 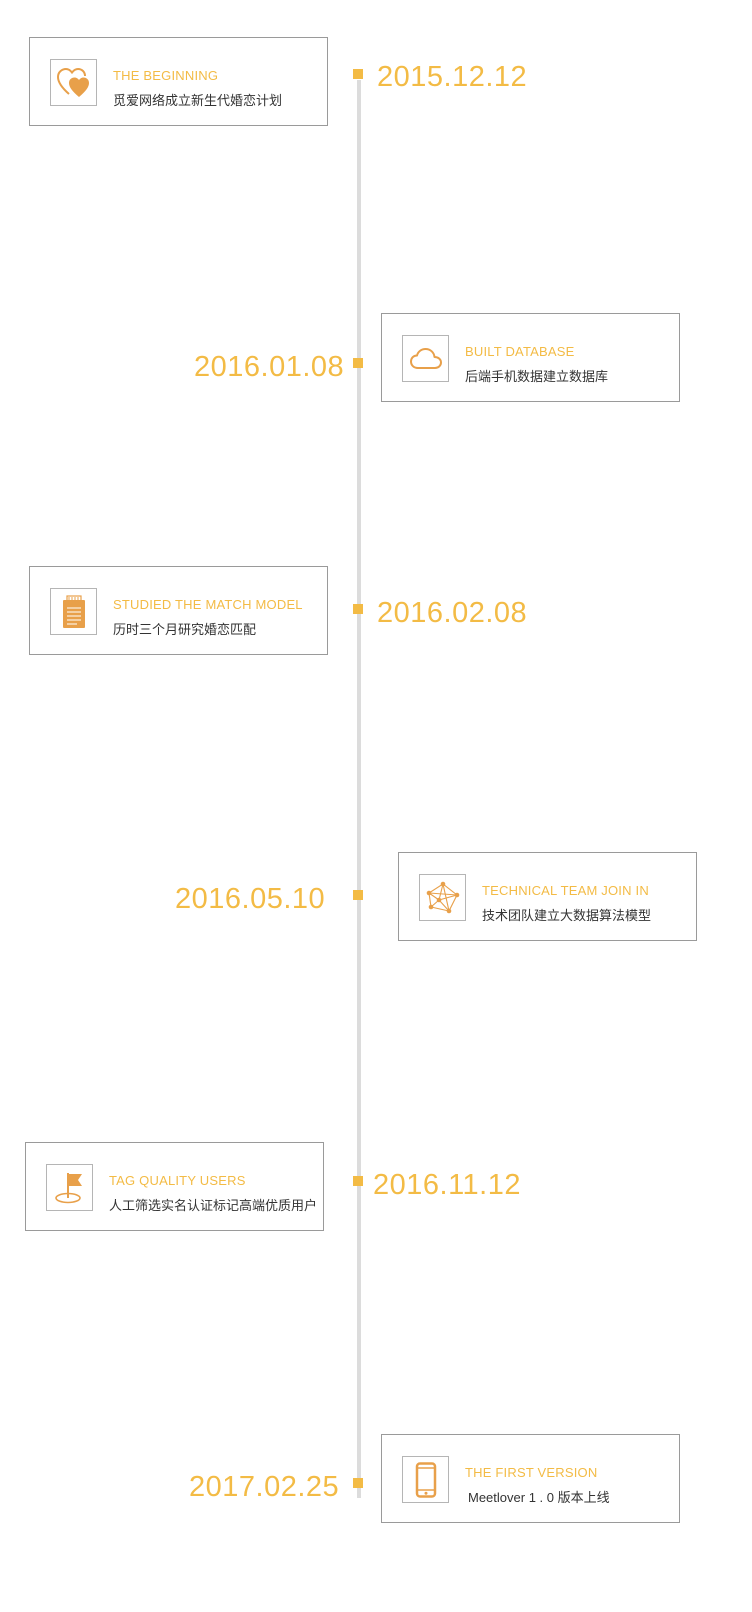 I want to click on event-date: 2016.01.08, so click(x=269, y=367).